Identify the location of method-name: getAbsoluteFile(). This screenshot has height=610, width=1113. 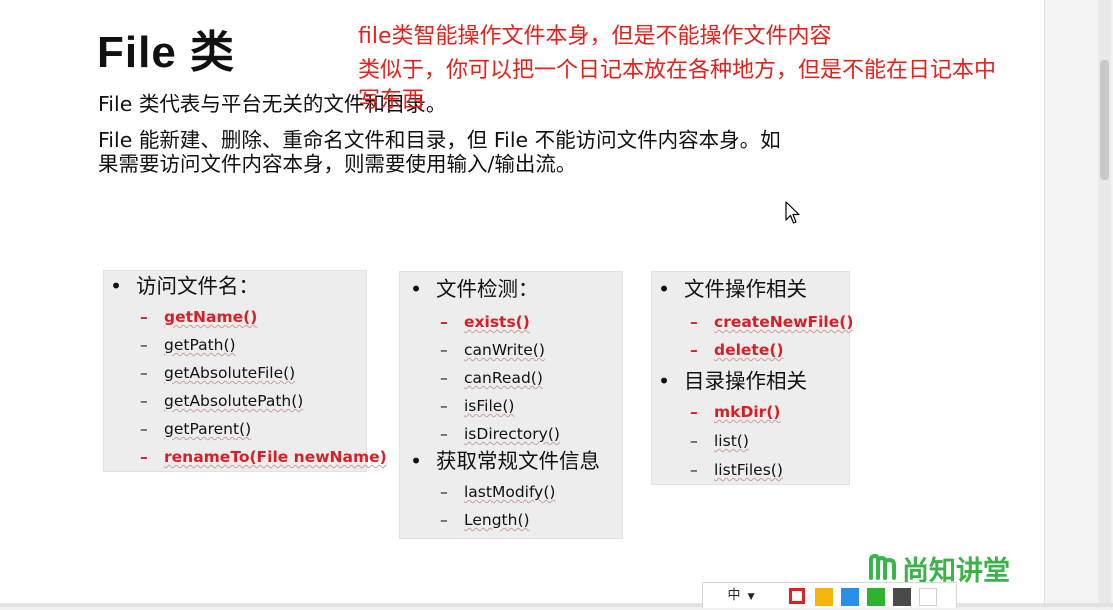
(230, 373).